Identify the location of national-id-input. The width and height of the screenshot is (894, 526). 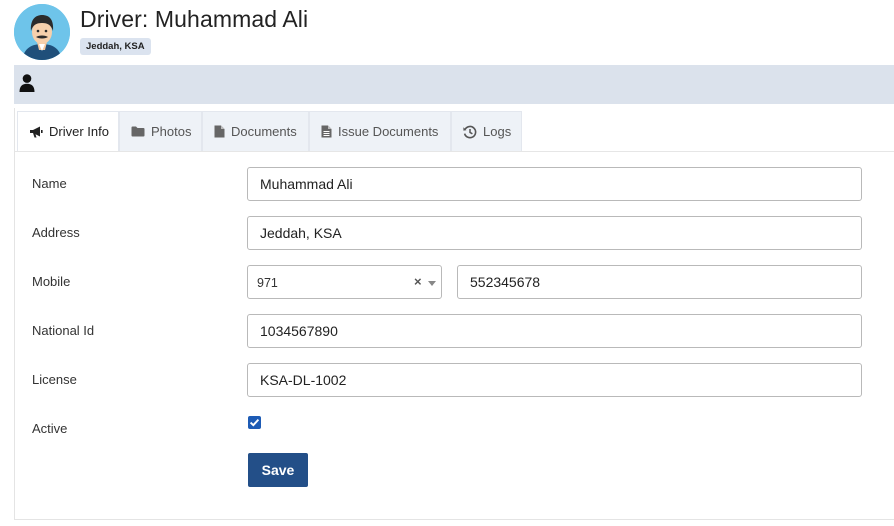
(554, 331).